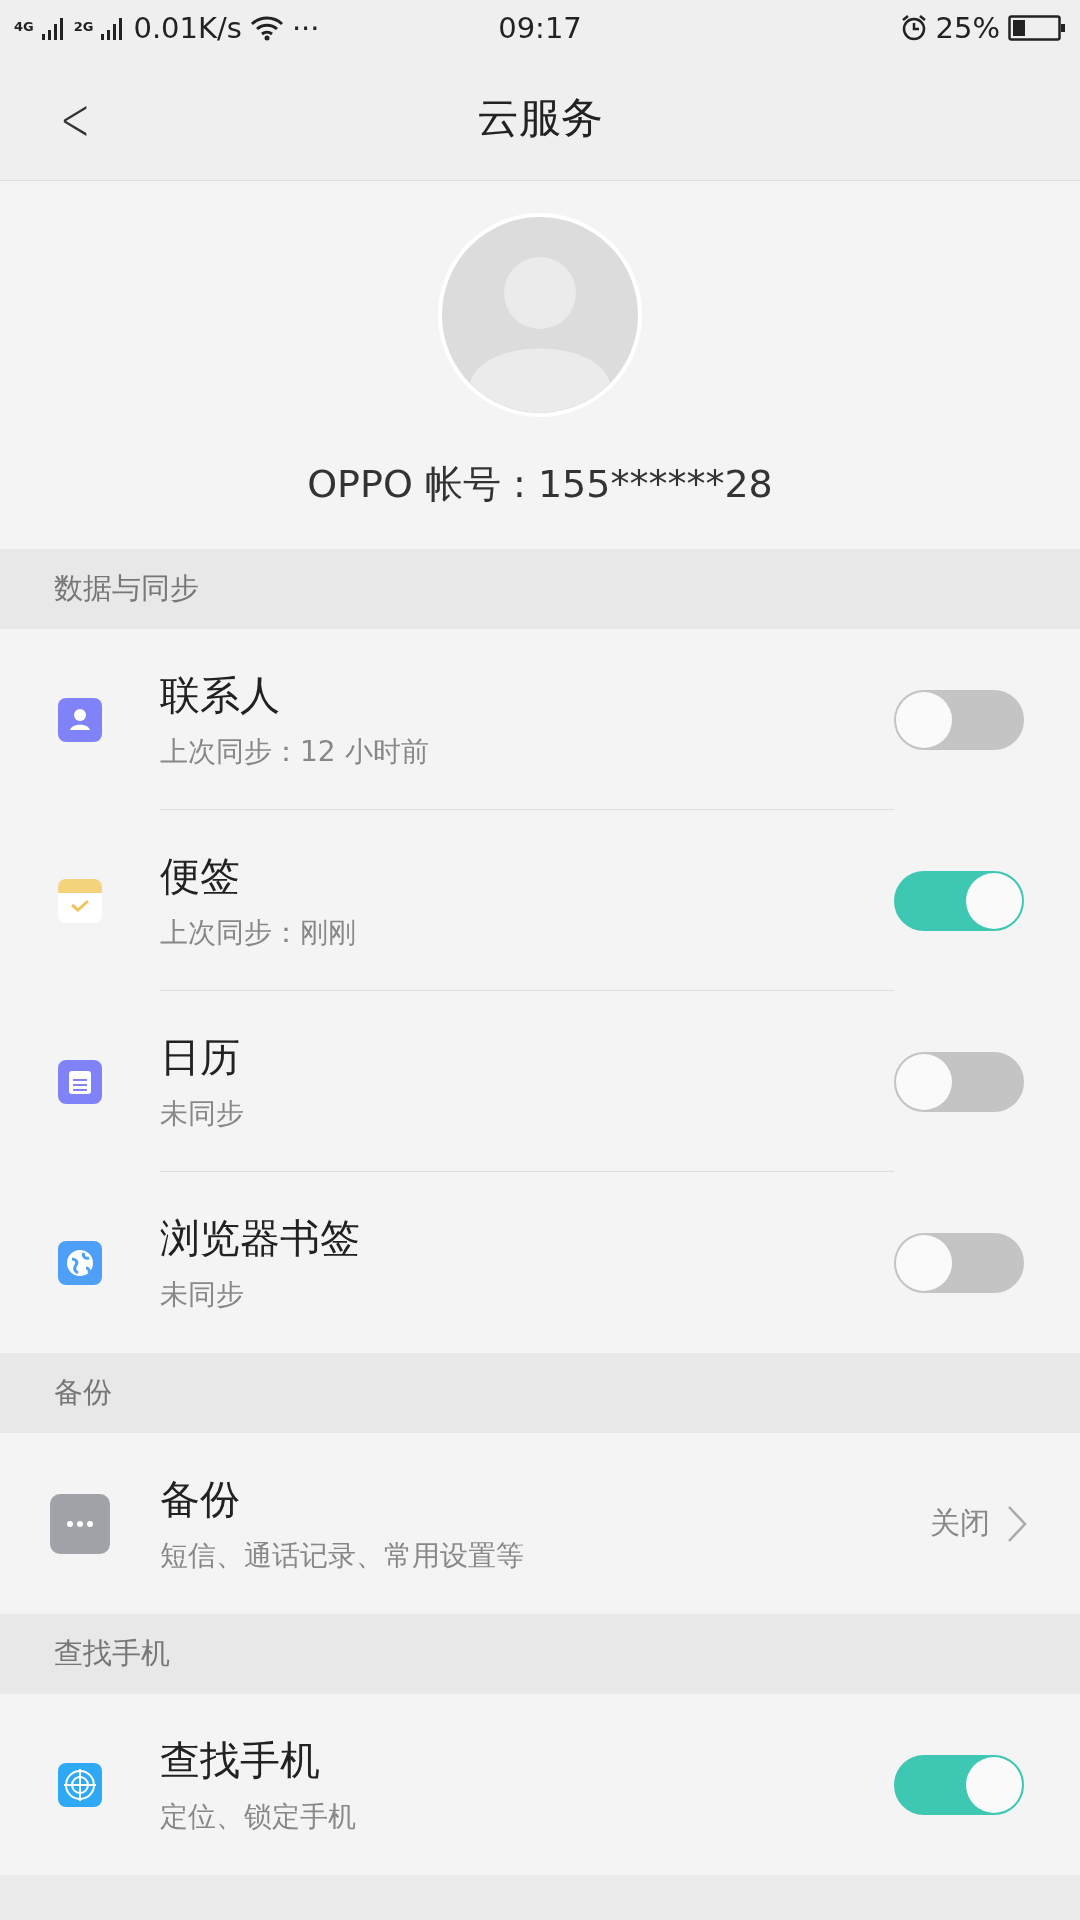 This screenshot has height=1920, width=1080. I want to click on section-header: 备份, so click(83, 1392).